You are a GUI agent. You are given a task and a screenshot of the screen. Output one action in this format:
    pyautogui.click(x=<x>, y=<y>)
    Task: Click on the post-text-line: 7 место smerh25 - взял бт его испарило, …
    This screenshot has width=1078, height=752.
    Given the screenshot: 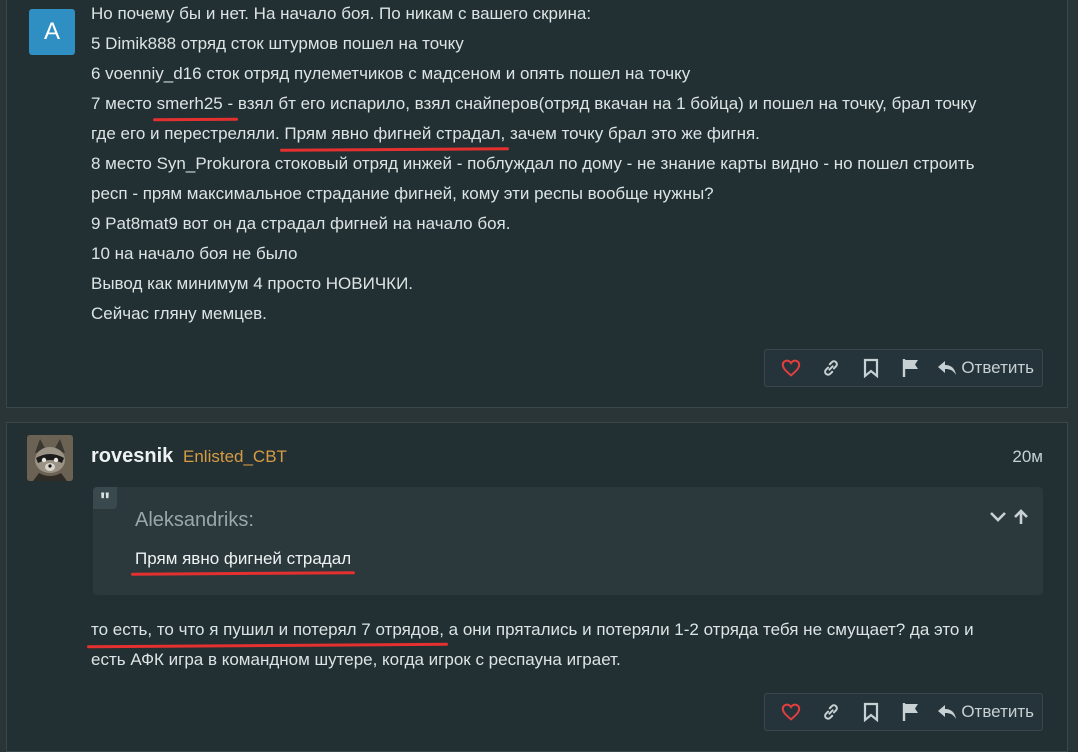 What is the action you would take?
    pyautogui.click(x=534, y=104)
    